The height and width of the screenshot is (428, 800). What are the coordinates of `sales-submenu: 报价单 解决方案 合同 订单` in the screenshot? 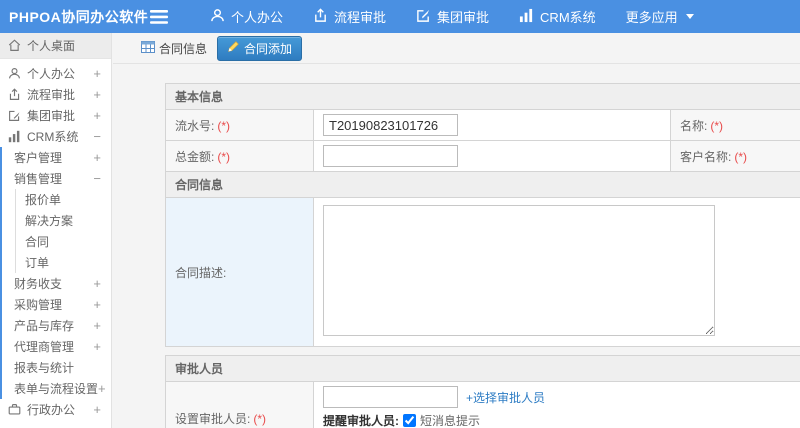 It's located at (63, 231).